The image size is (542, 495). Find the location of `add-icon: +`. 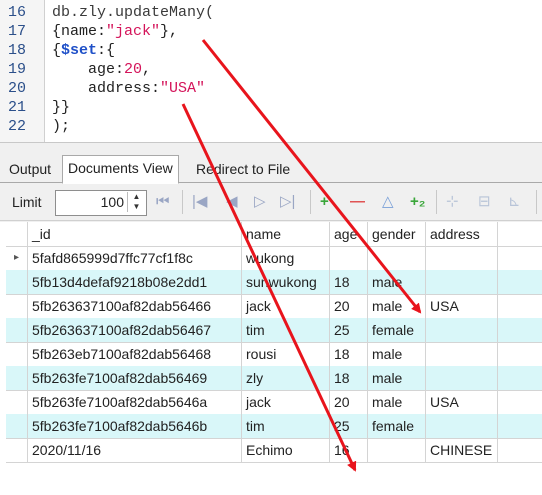

add-icon: + is located at coordinates (324, 202).